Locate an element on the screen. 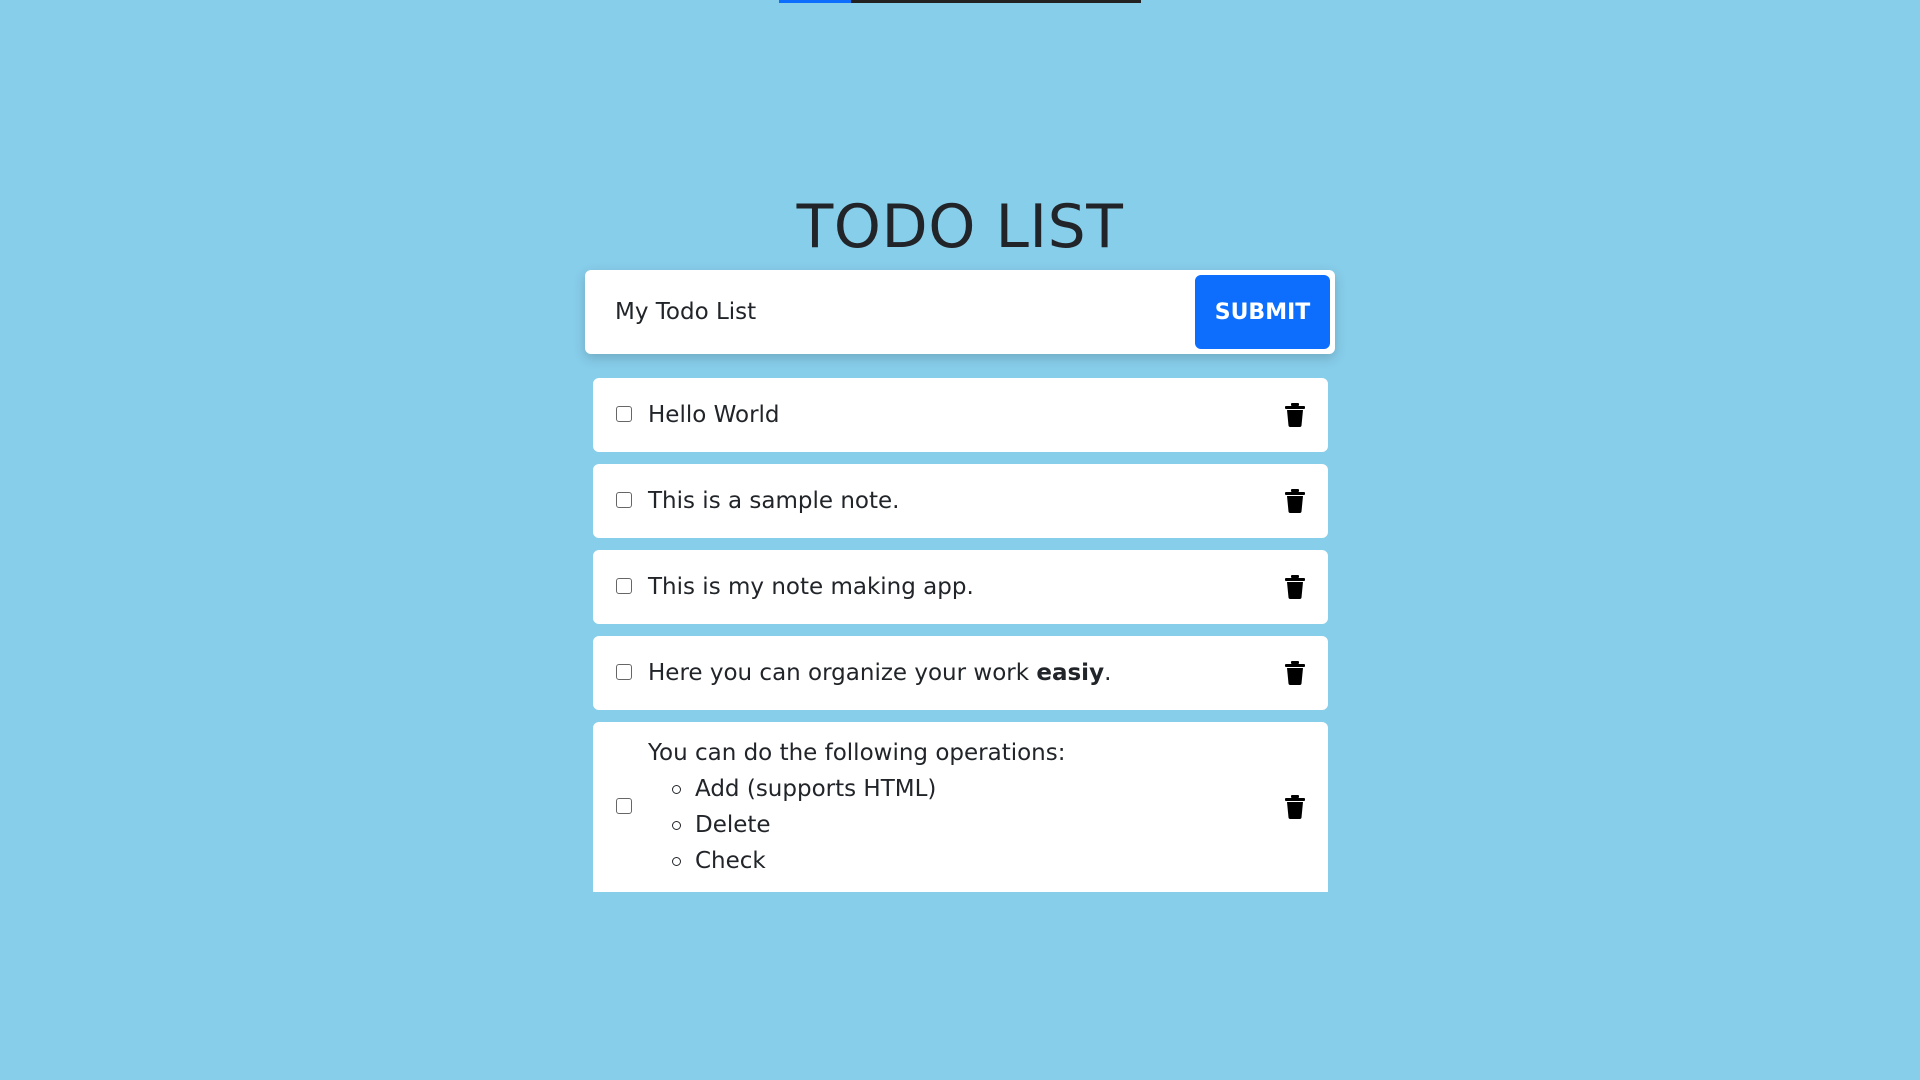 The height and width of the screenshot is (1080, 1920). top-progress-fill is located at coordinates (815, 1).